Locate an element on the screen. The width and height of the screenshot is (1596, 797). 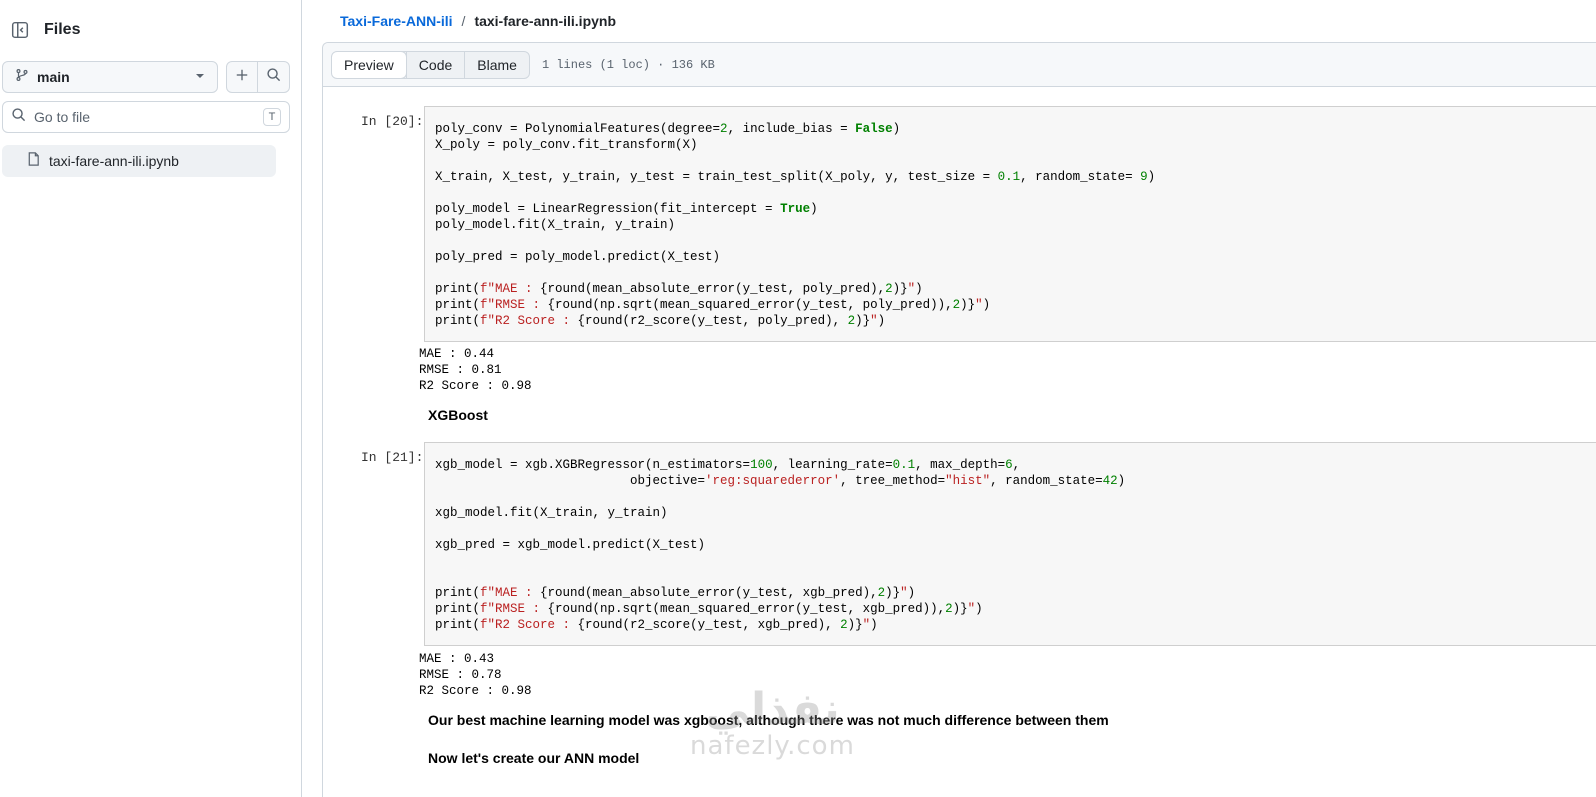
triangle-down-icon is located at coordinates (200, 77).